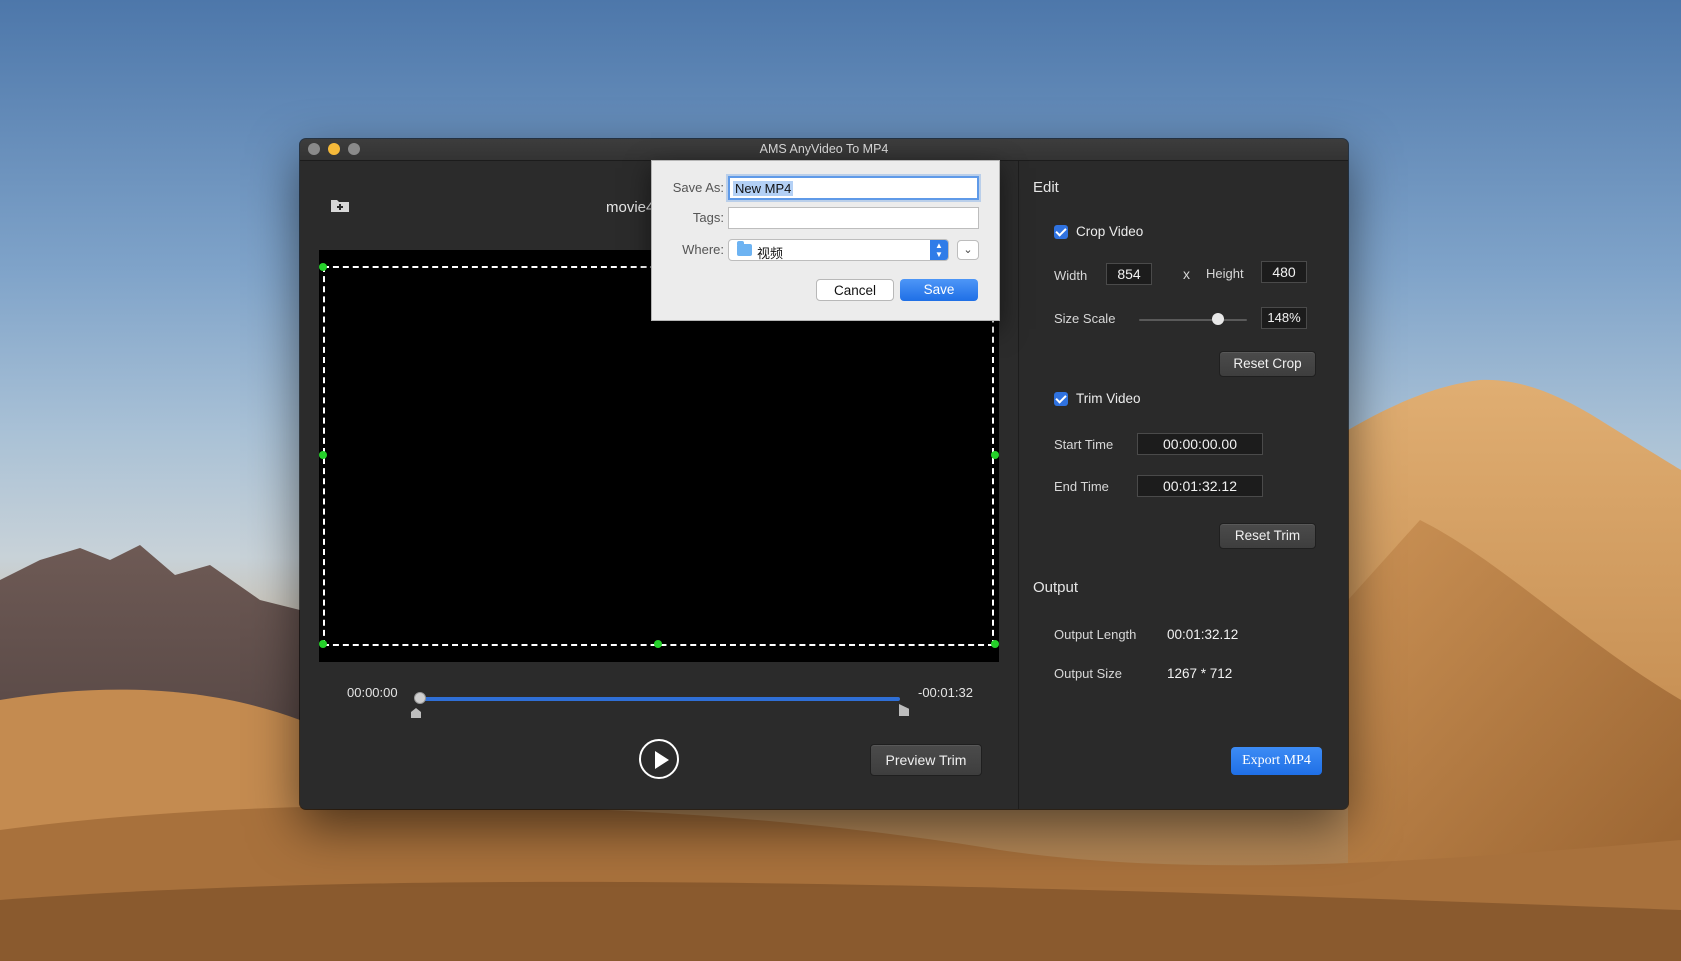 The height and width of the screenshot is (961, 1681). I want to click on add-folder-icon, so click(340, 205).